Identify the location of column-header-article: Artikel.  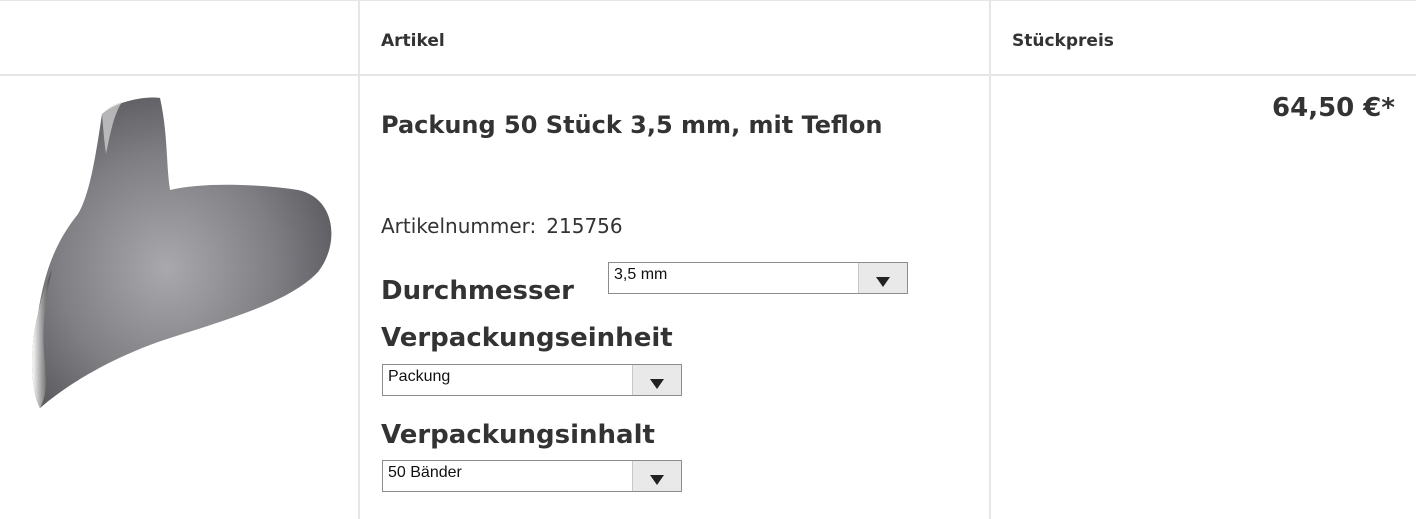
(413, 41).